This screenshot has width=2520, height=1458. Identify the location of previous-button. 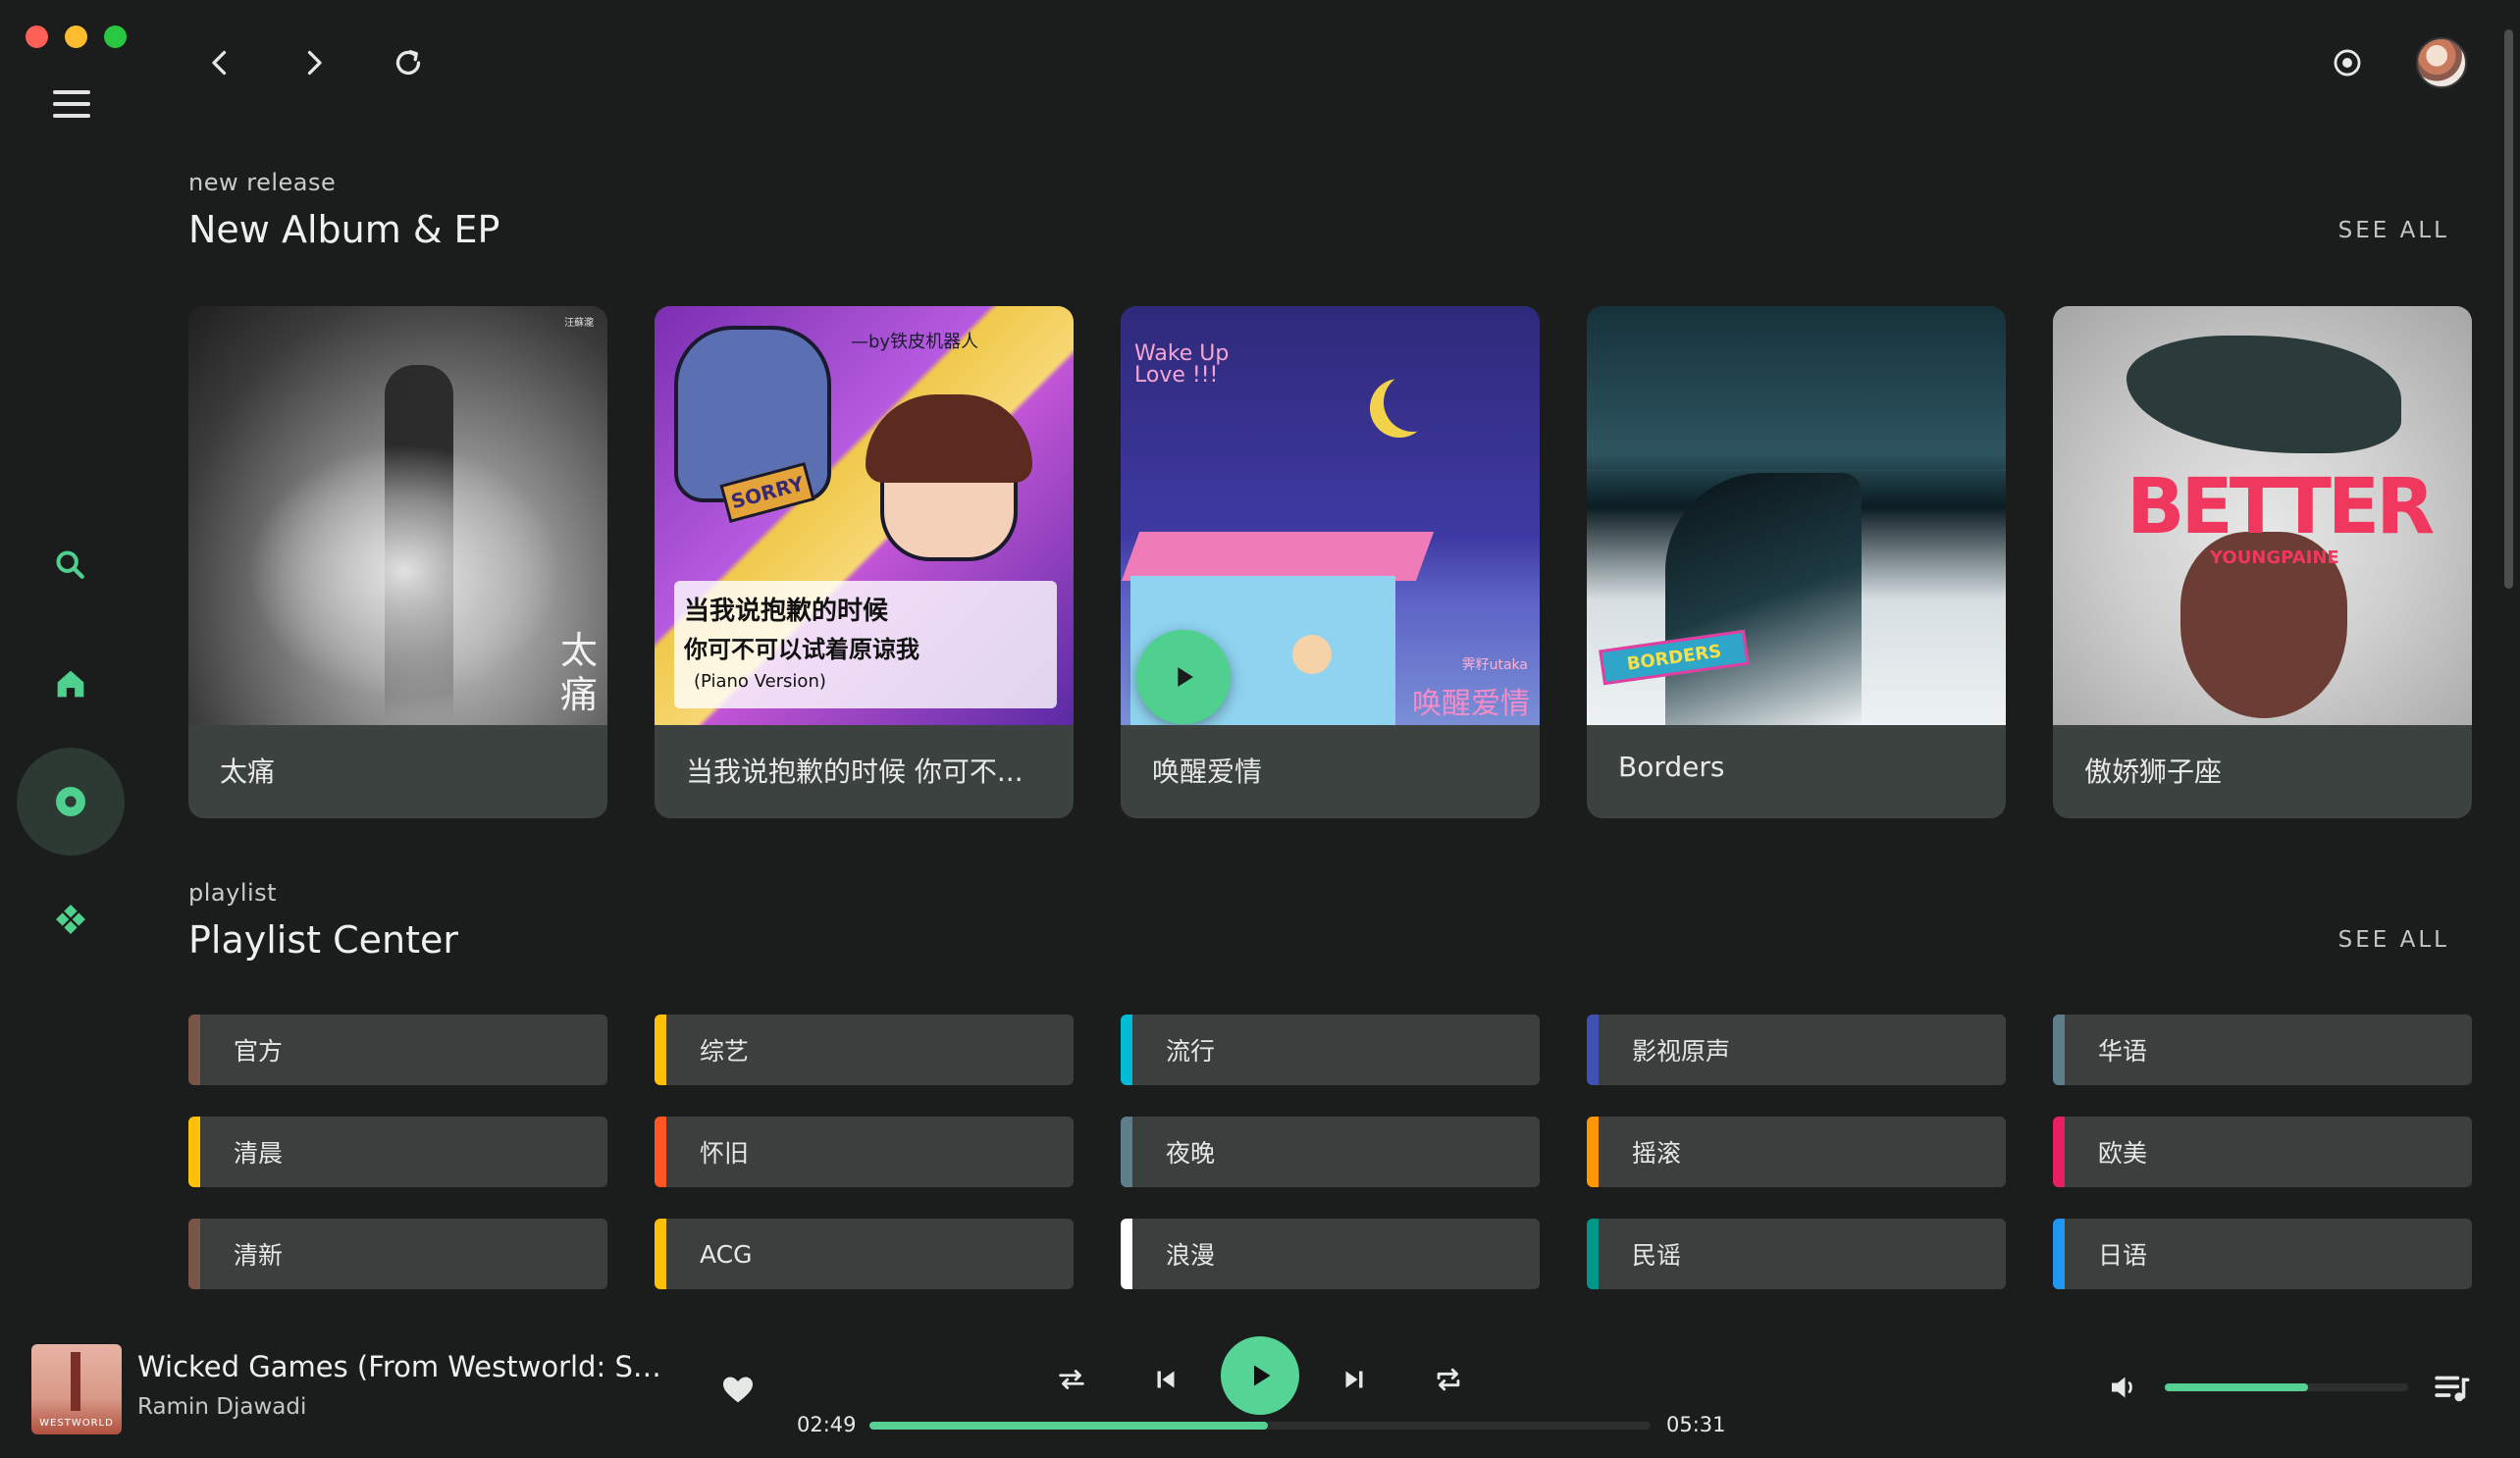
(1165, 1380).